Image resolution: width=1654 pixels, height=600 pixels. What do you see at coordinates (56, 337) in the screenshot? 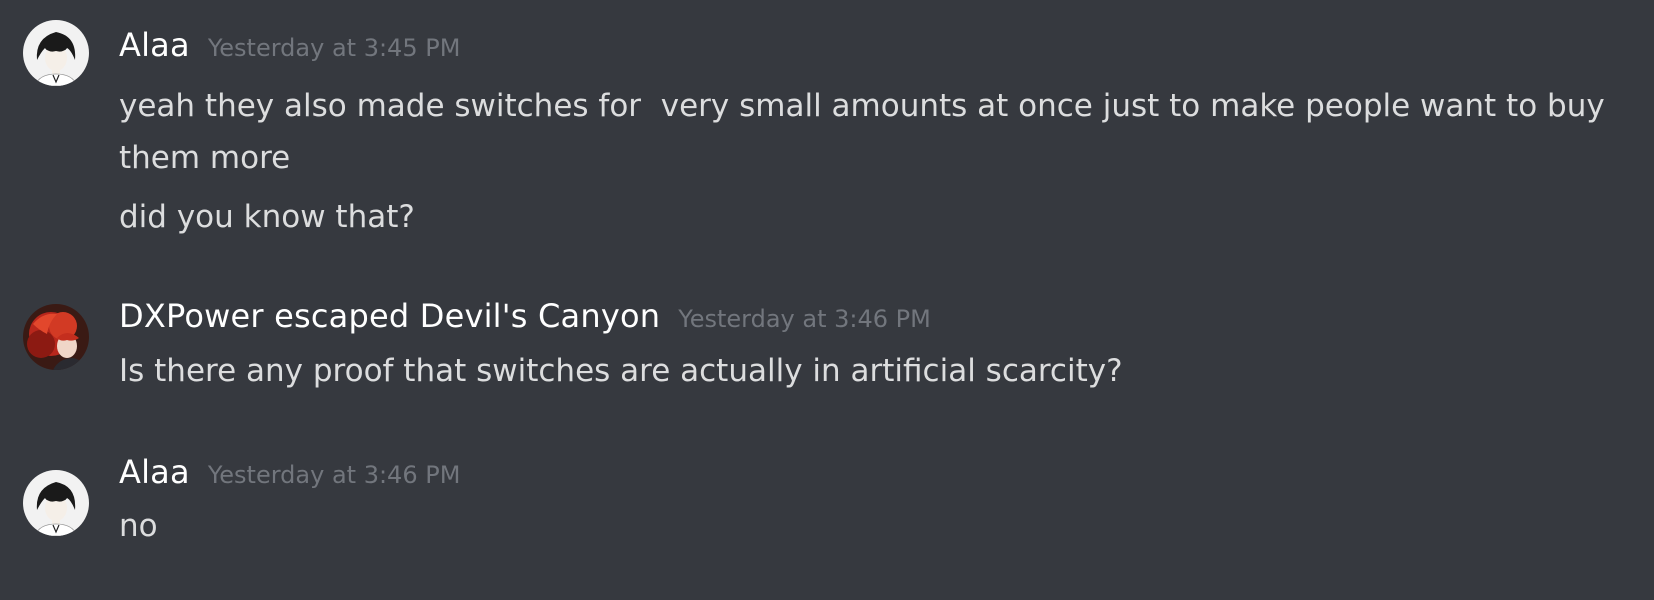
I see `red-hair-avatar-icon` at bounding box center [56, 337].